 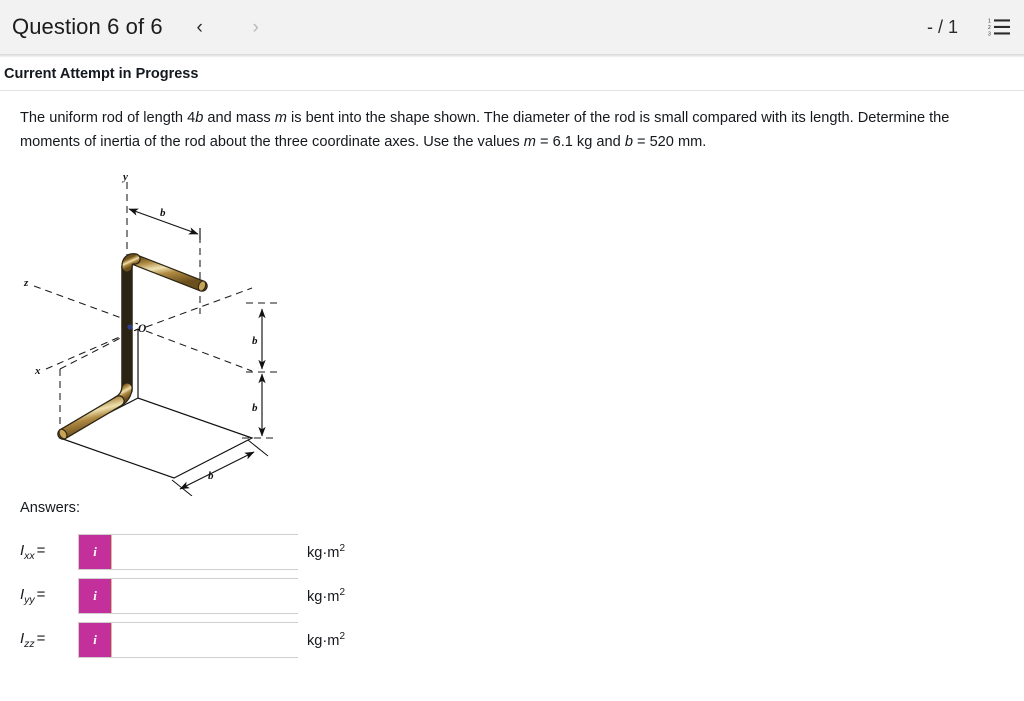 I want to click on unit-exponent-iyy: 2, so click(x=342, y=593).